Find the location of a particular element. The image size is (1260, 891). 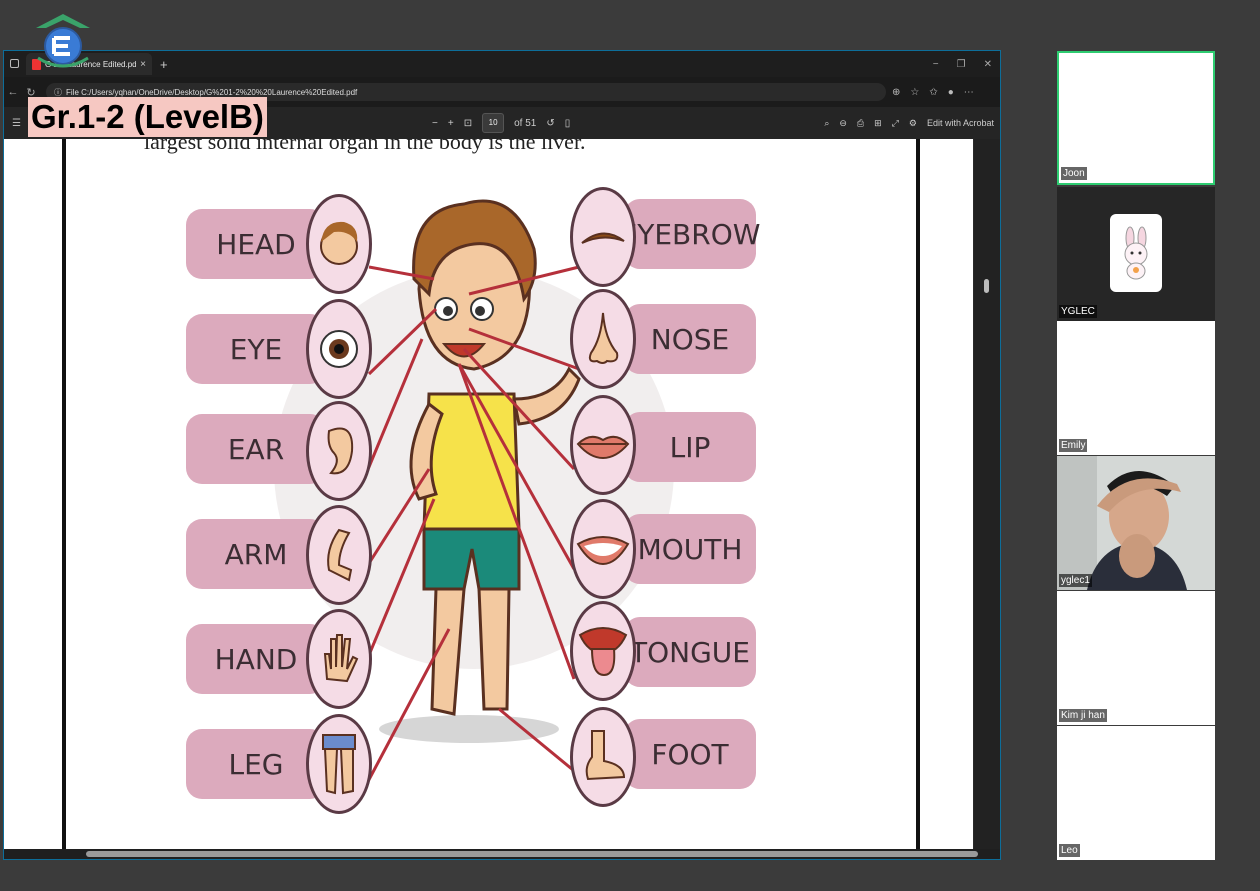

tongue-icon is located at coordinates (603, 651).